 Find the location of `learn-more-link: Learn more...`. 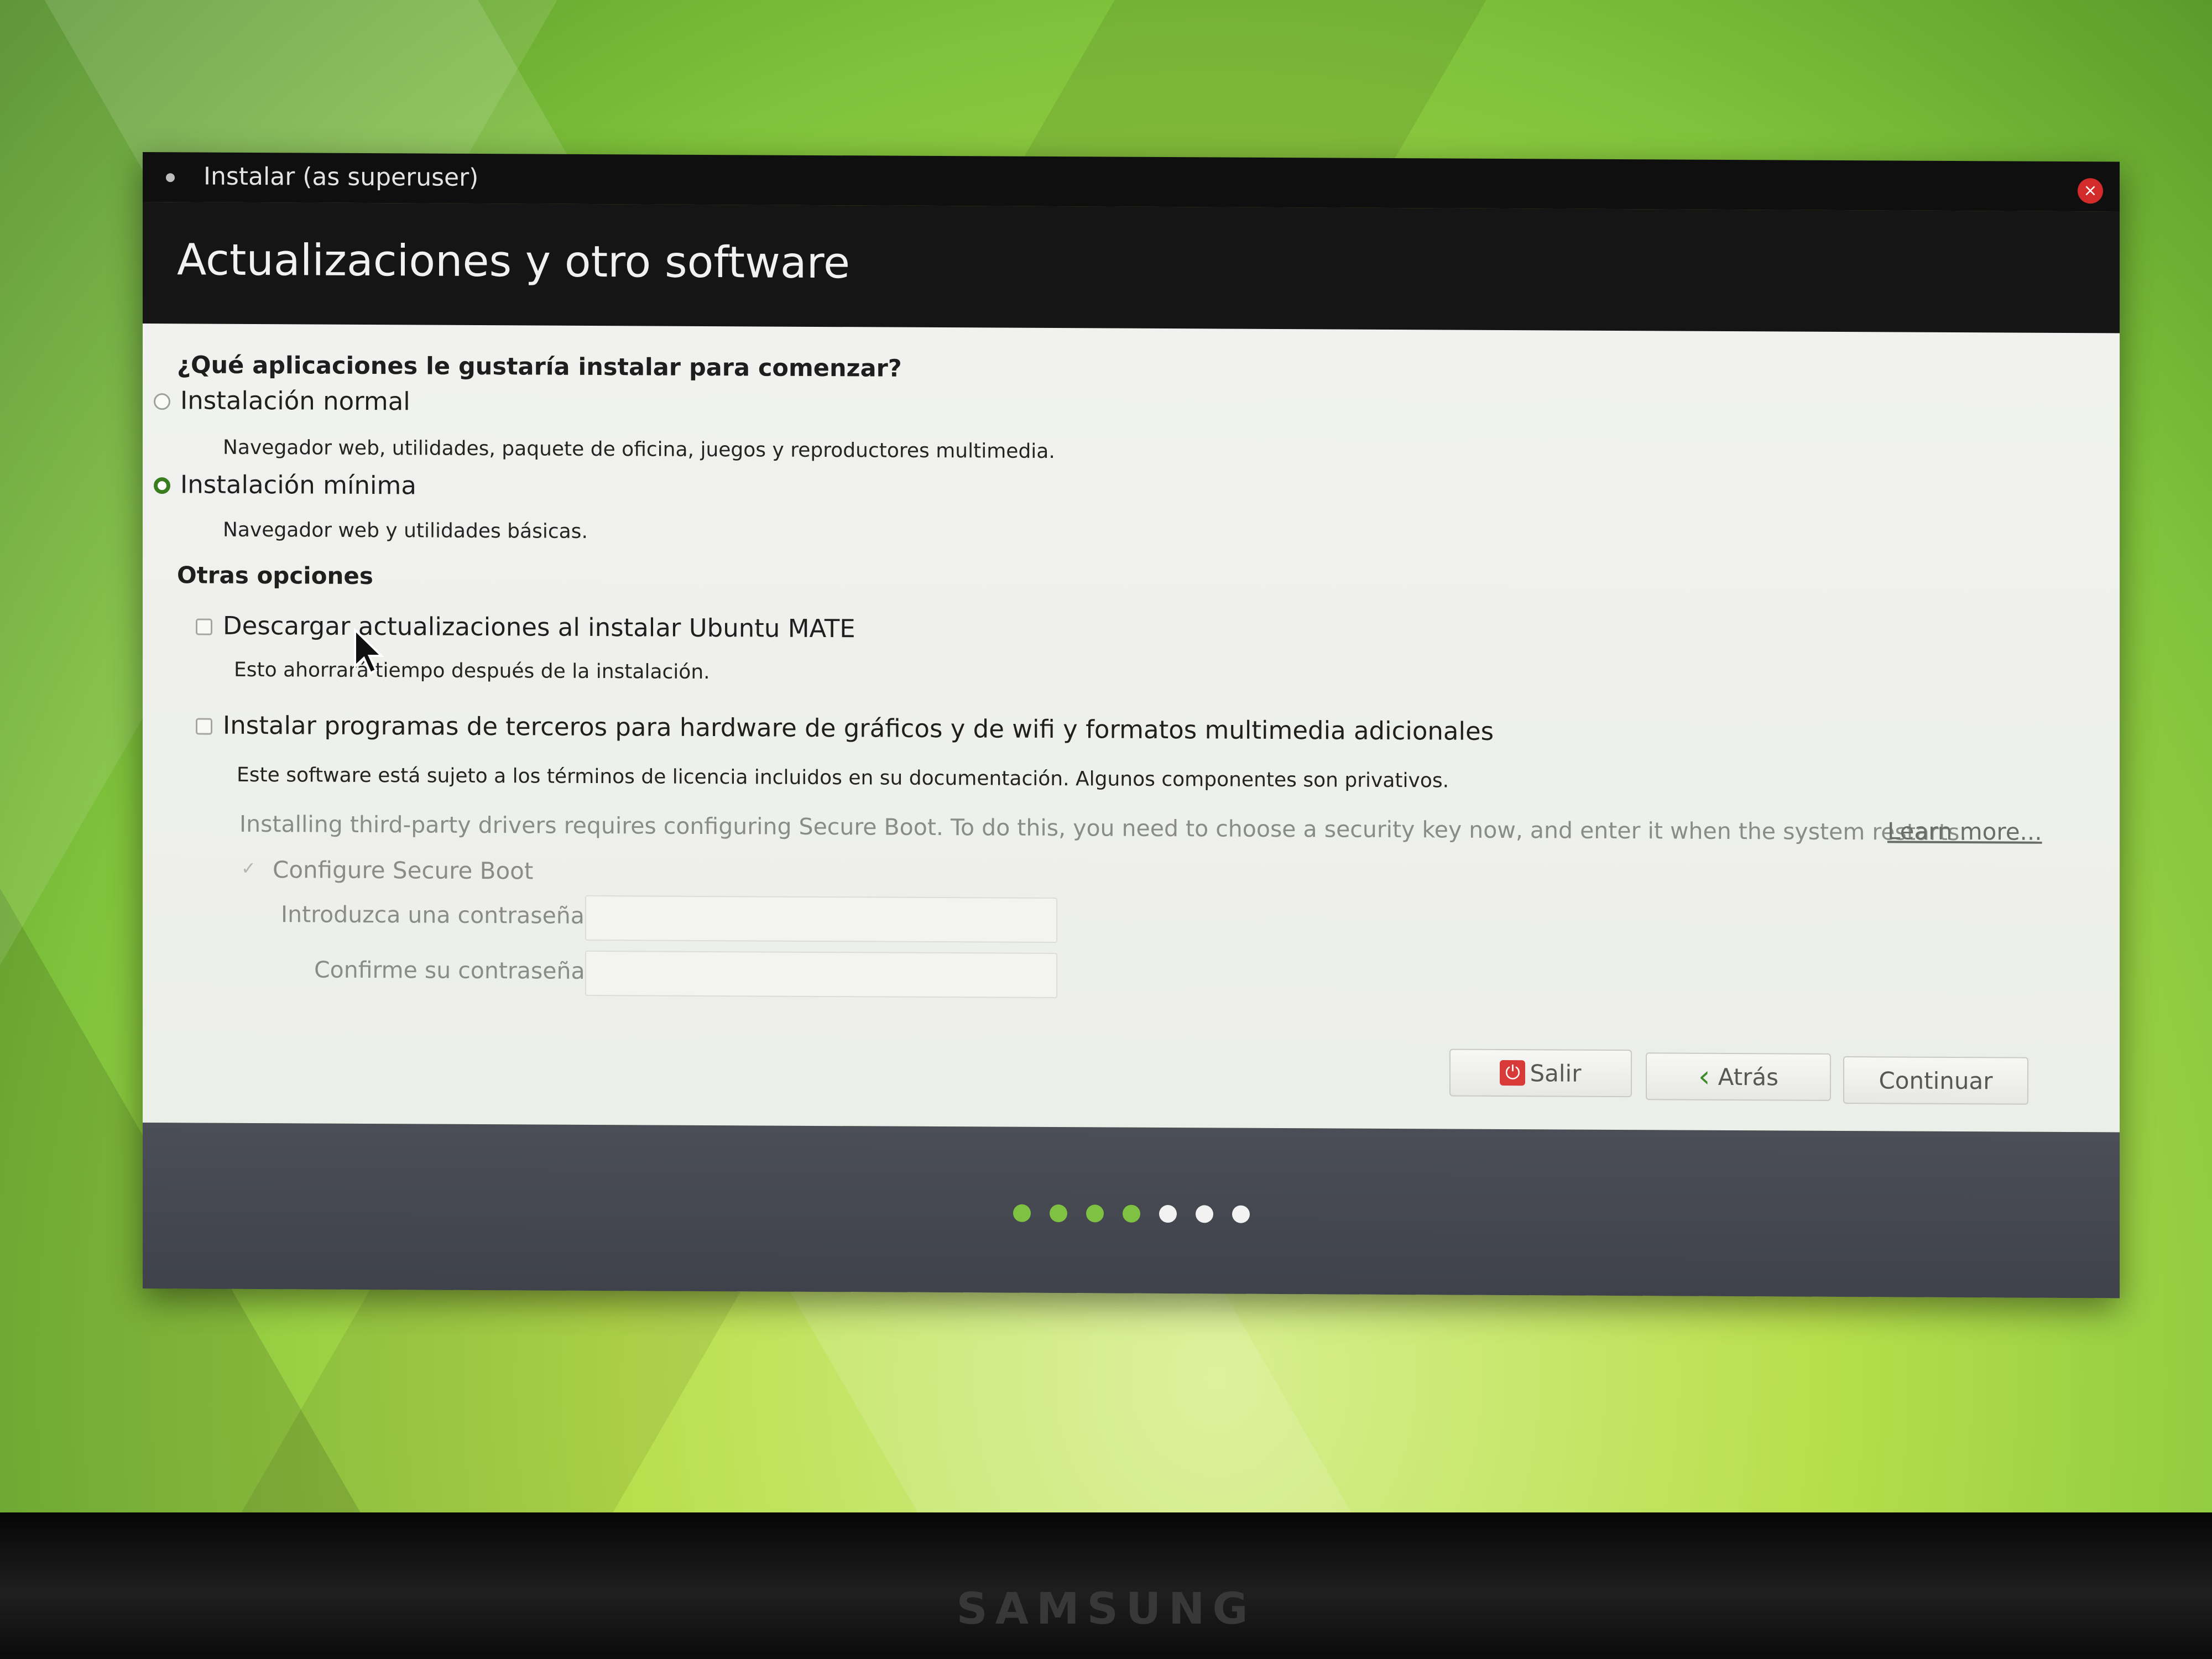

learn-more-link: Learn more... is located at coordinates (1965, 831).